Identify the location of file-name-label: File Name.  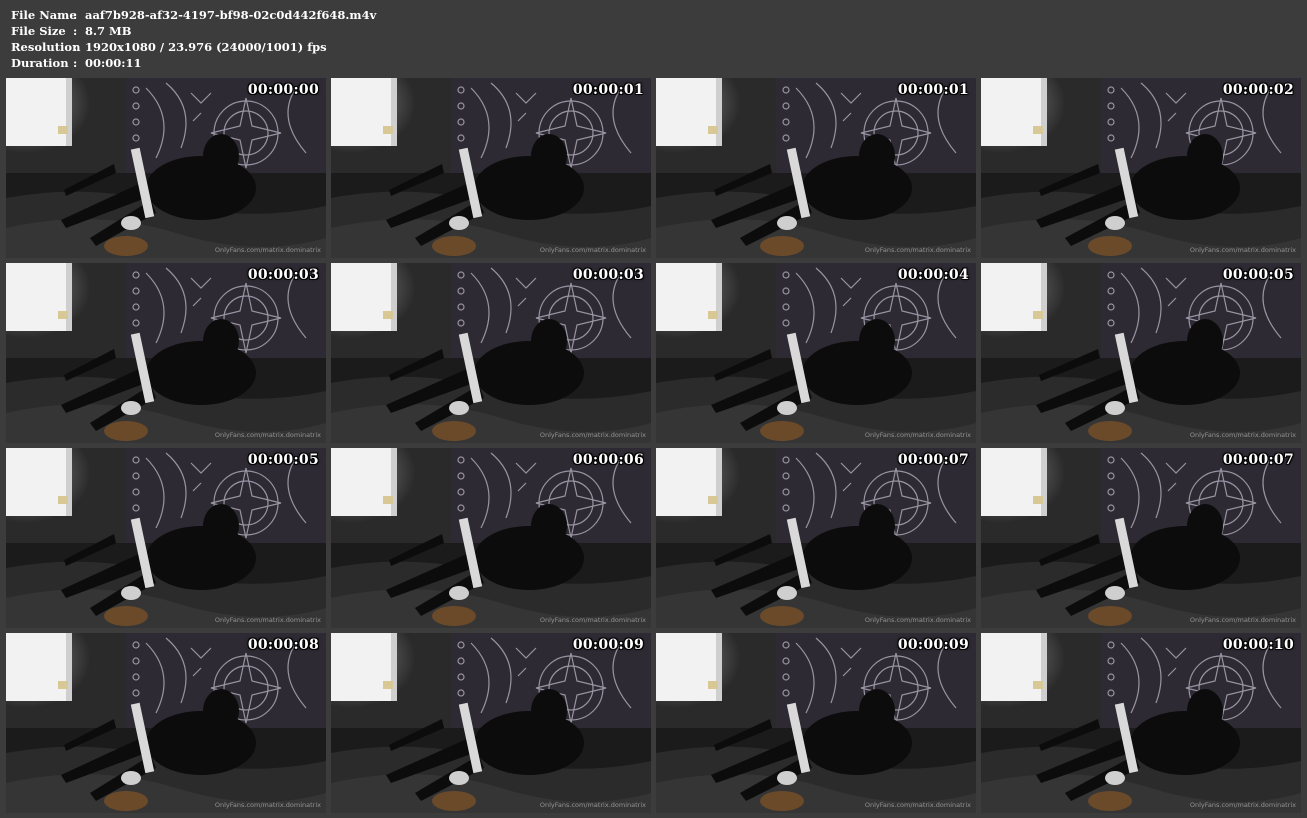
(44, 15).